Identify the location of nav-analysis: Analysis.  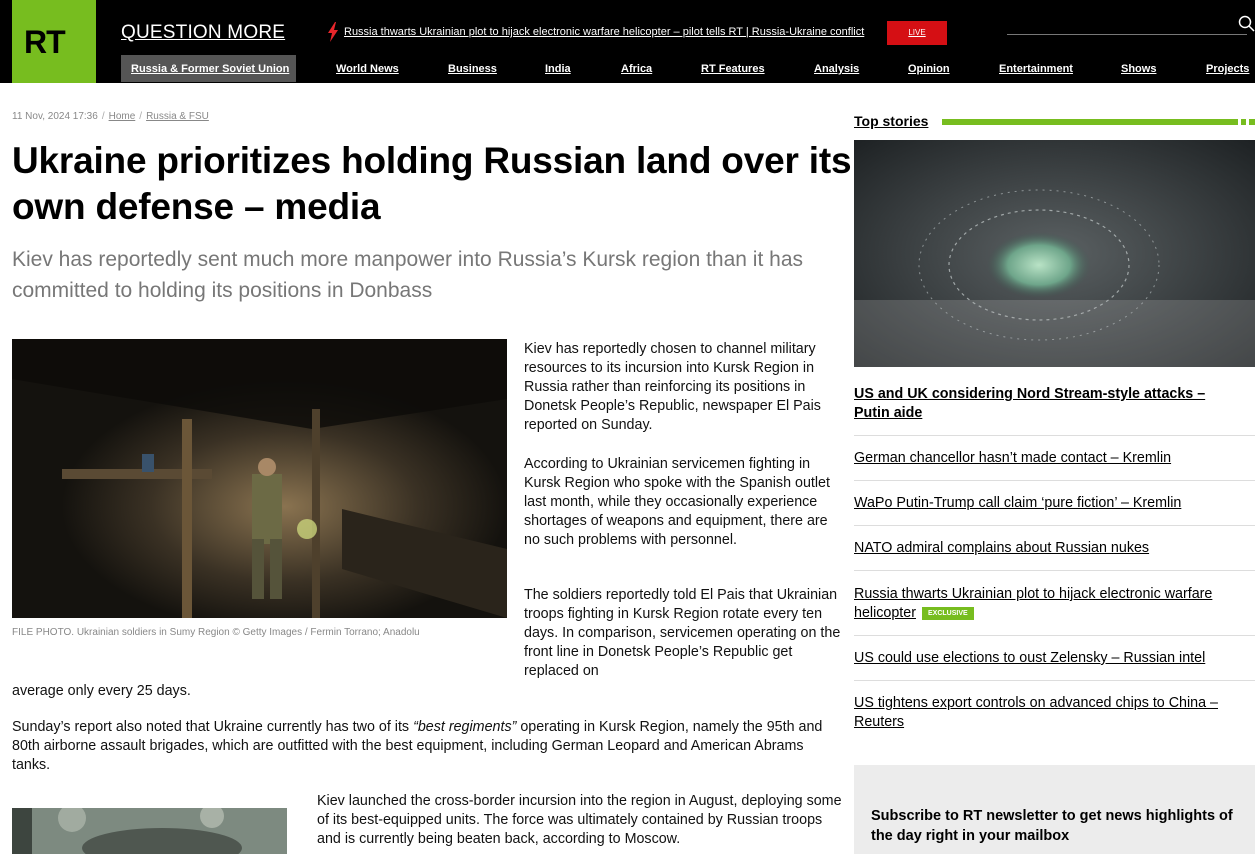
(836, 69).